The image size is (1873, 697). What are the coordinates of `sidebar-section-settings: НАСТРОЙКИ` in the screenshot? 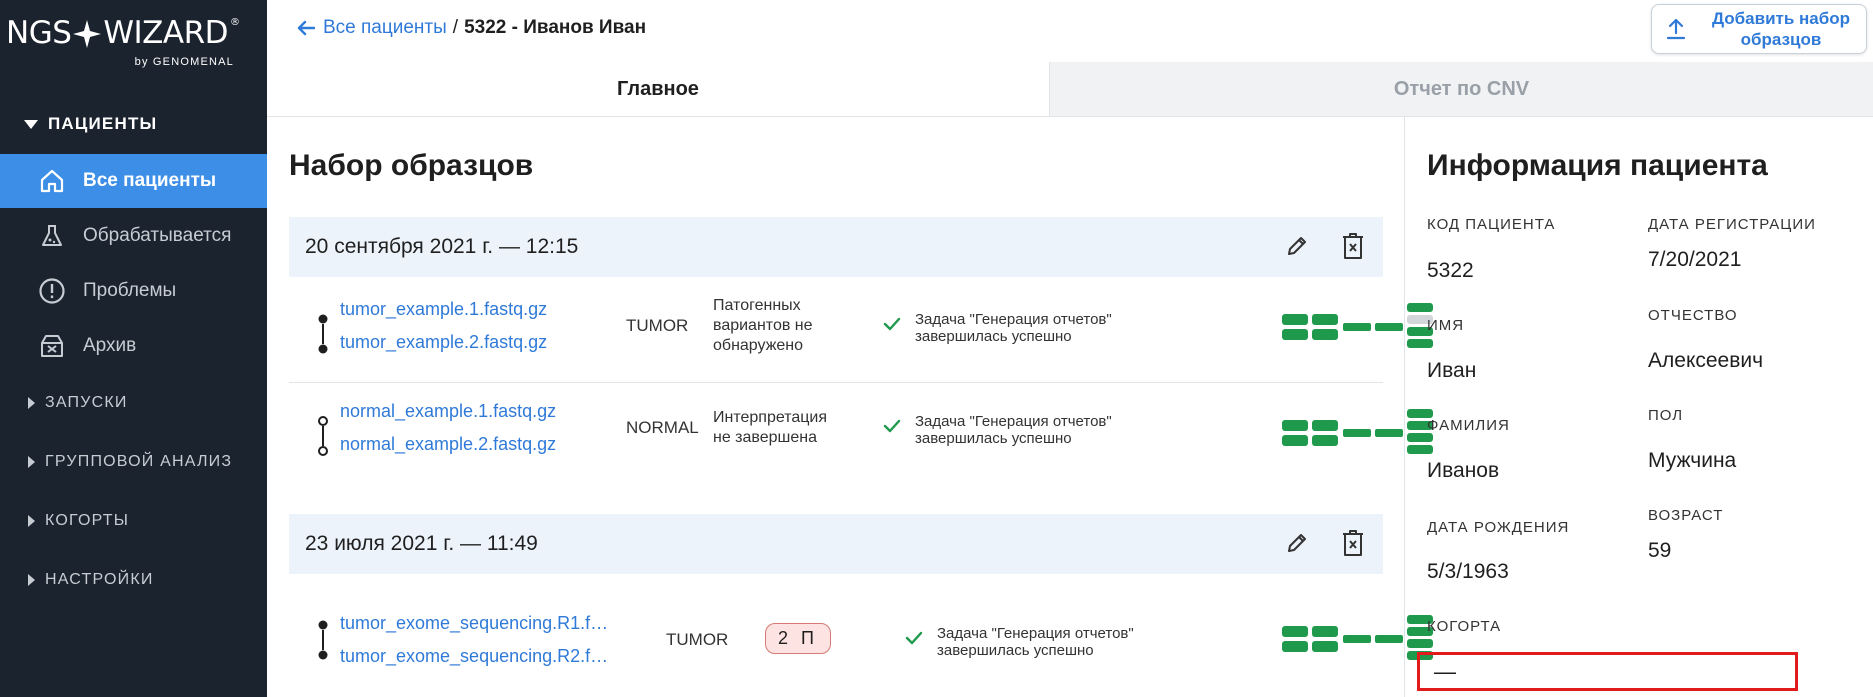 It's located at (89, 580).